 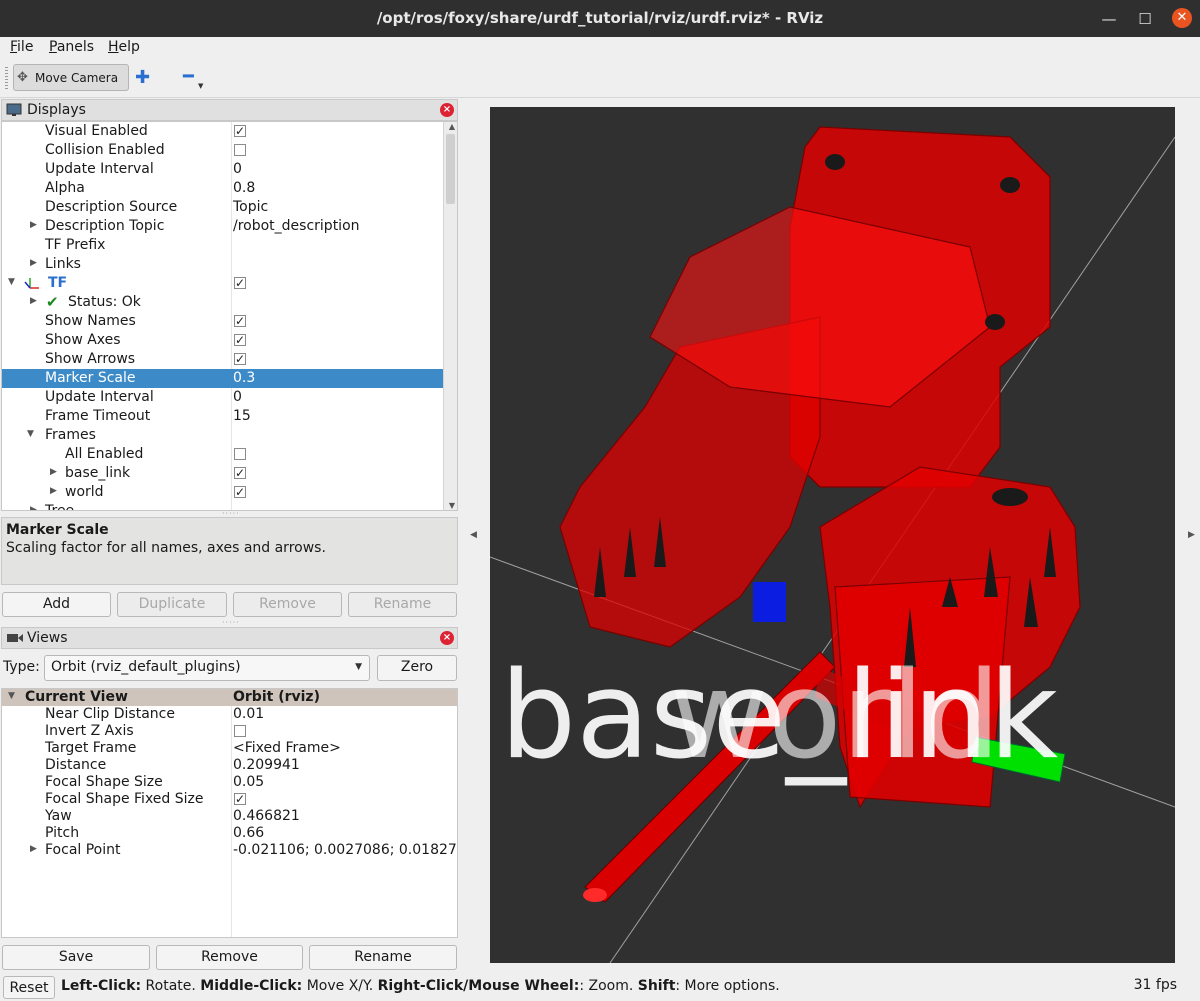 I want to click on view-row-checkbox, so click(x=240, y=731).